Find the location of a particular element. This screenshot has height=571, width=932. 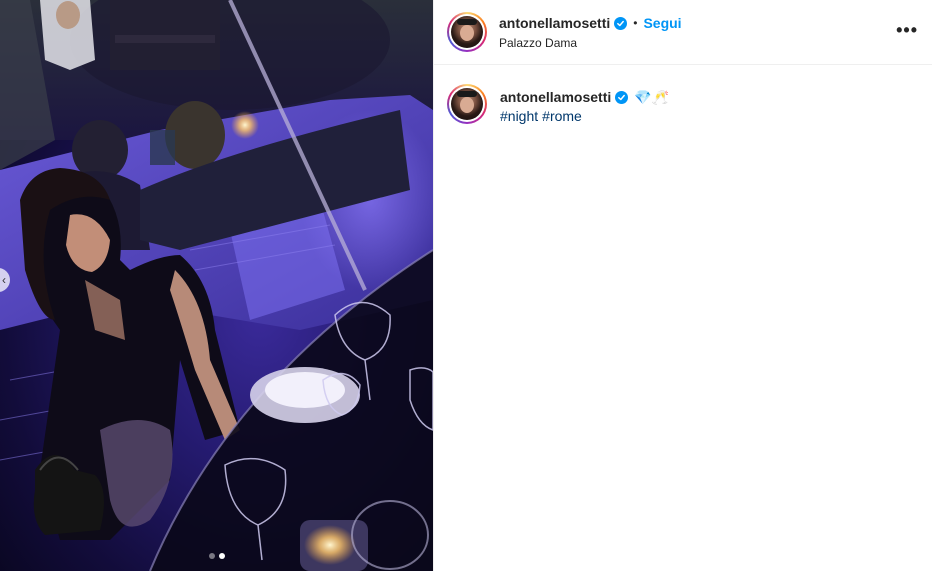

caption-checkmark-icon is located at coordinates (622, 97).